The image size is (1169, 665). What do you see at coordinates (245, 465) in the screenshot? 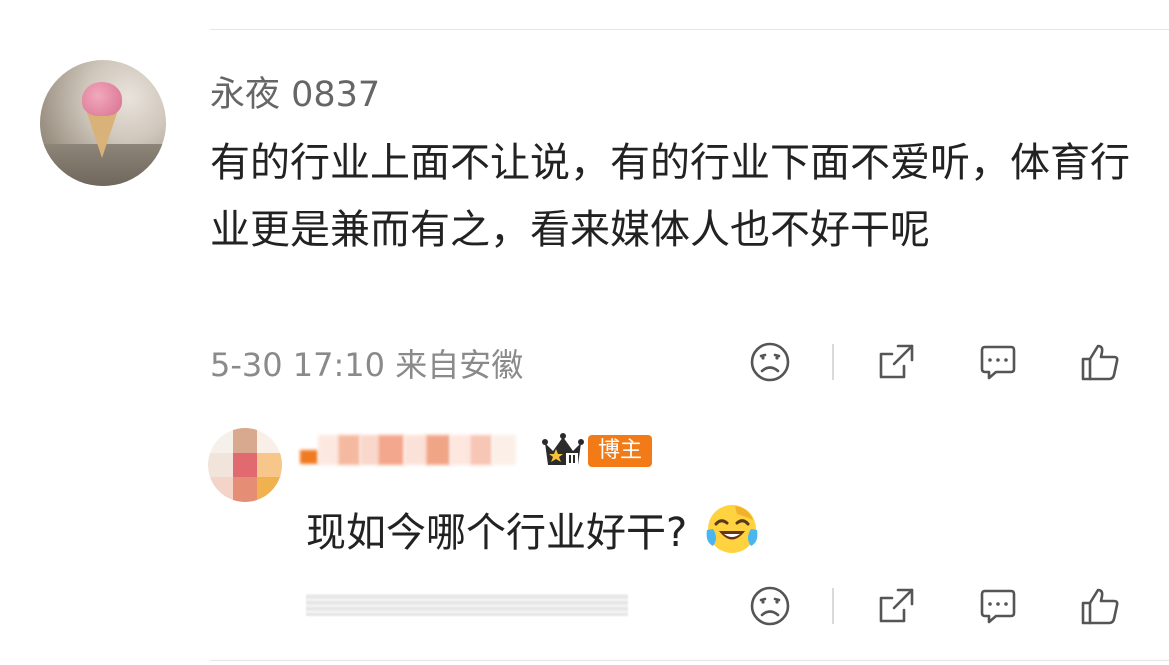
I see `reply-avatar` at bounding box center [245, 465].